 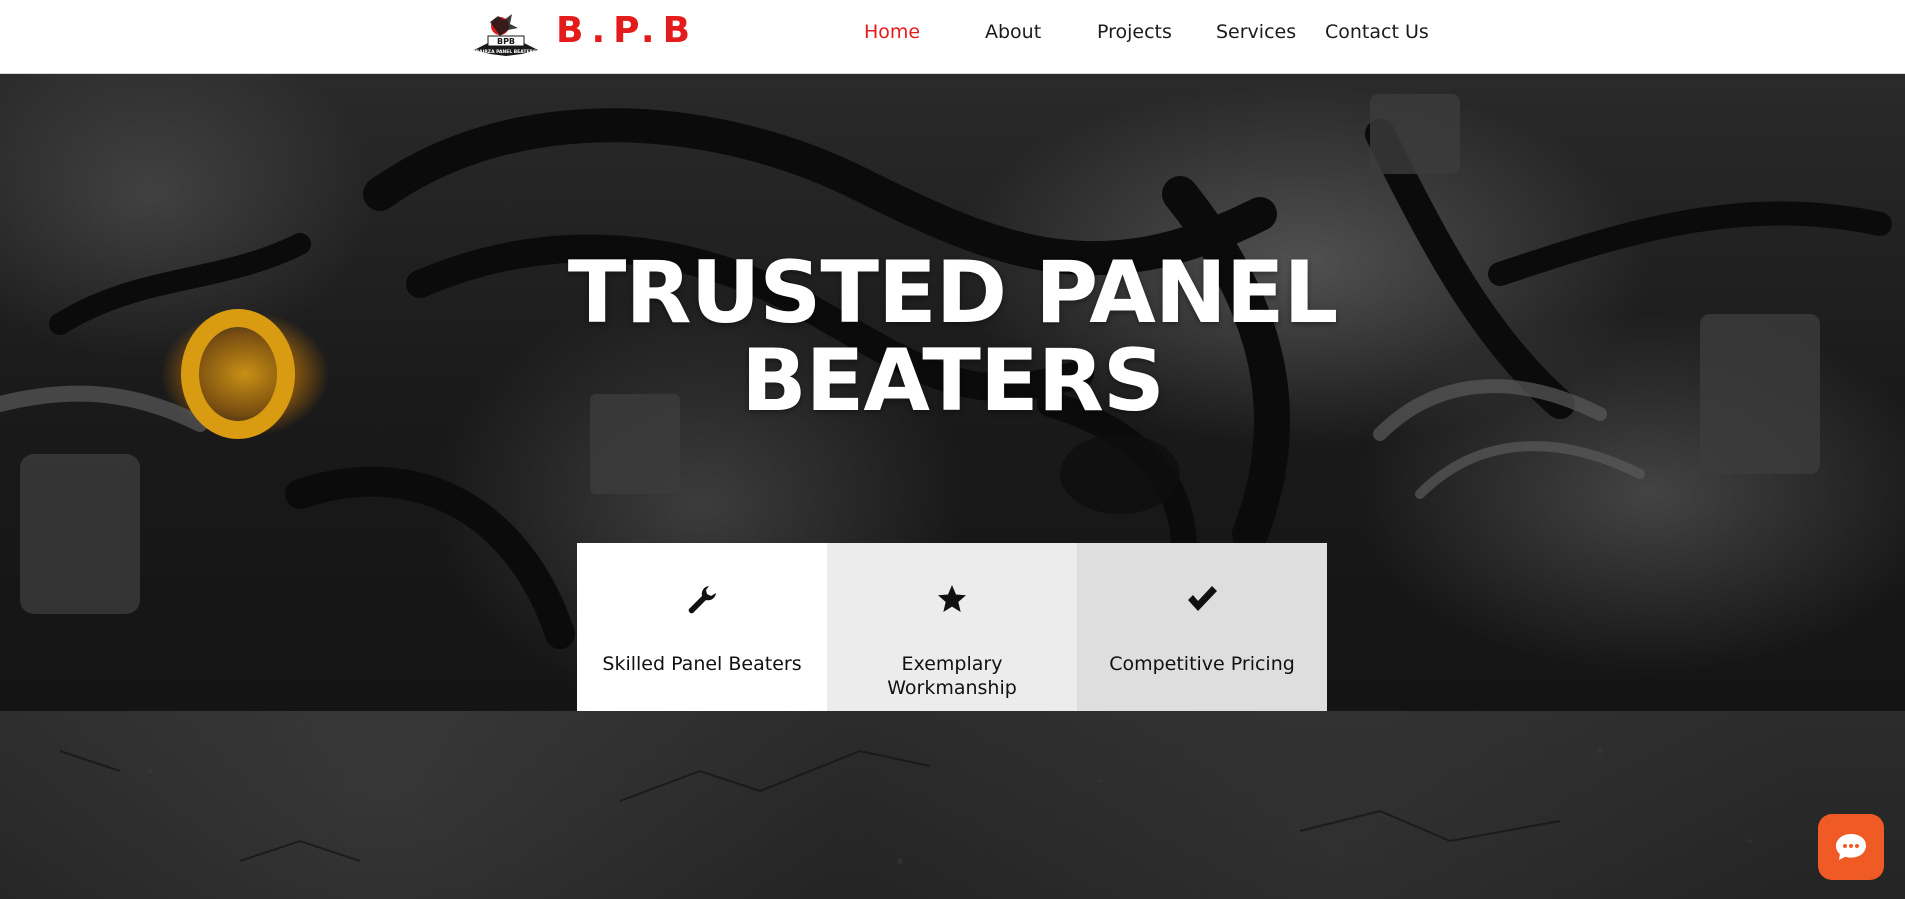 I want to click on chat-bubble-icon, so click(x=1851, y=847).